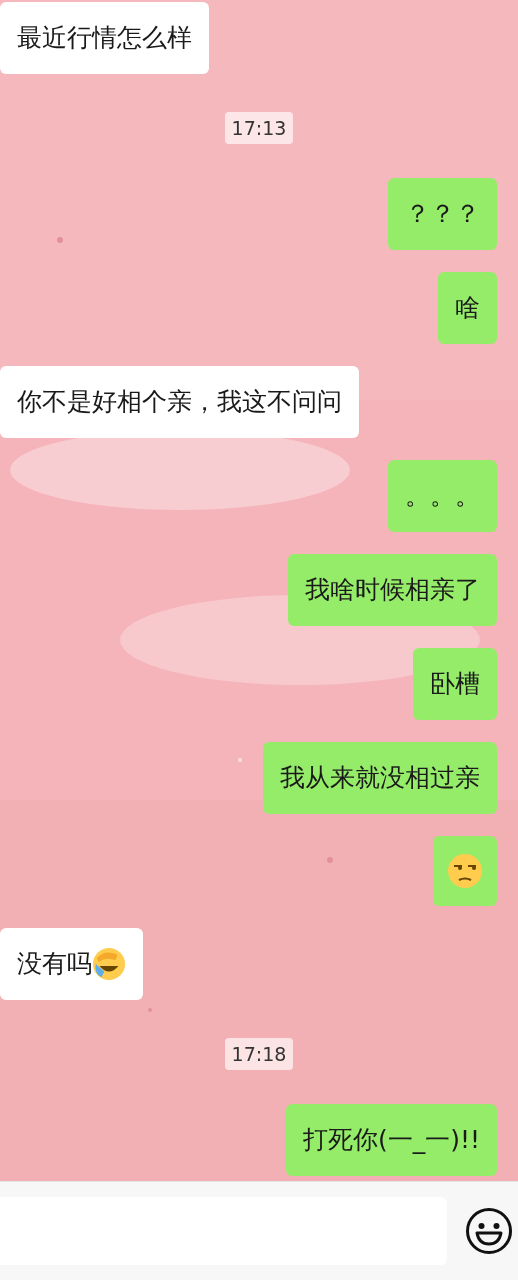 This screenshot has width=518, height=1280. What do you see at coordinates (489, 1231) in the screenshot?
I see `emoji-icon` at bounding box center [489, 1231].